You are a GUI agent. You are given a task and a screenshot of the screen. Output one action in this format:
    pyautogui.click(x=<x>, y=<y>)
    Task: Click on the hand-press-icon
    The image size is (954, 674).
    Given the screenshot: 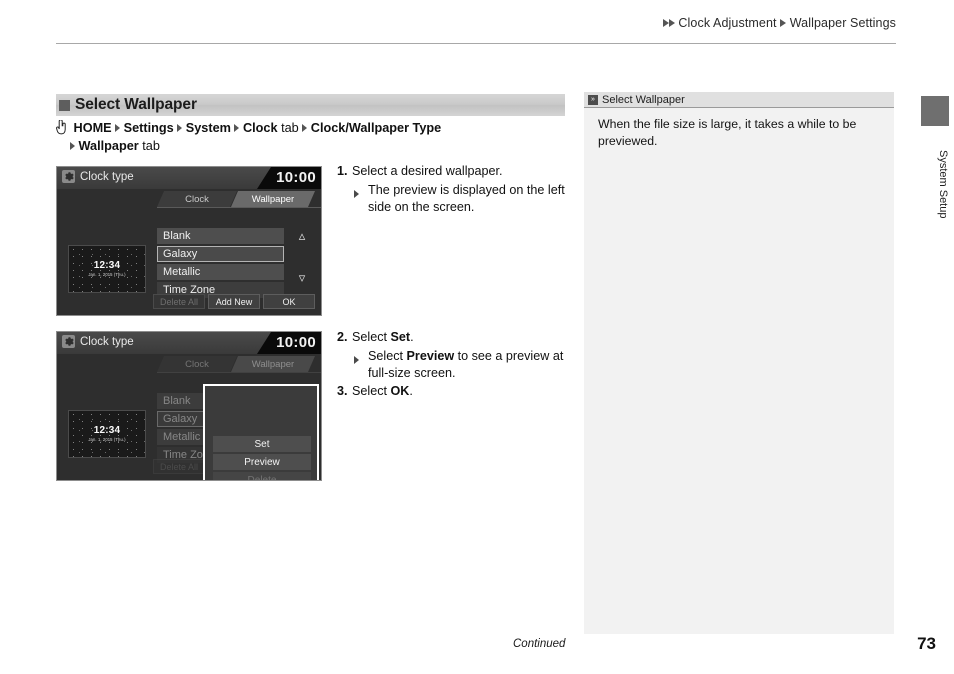 What is the action you would take?
    pyautogui.click(x=61, y=127)
    